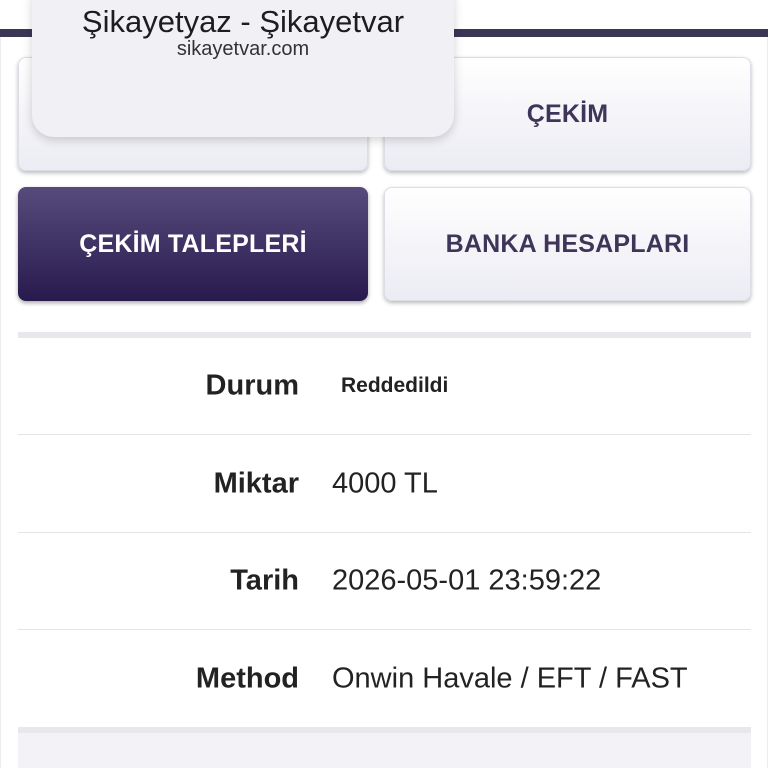 Image resolution: width=768 pixels, height=768 pixels. Describe the element at coordinates (395, 385) in the screenshot. I see `status-value: Reddedildi` at that location.